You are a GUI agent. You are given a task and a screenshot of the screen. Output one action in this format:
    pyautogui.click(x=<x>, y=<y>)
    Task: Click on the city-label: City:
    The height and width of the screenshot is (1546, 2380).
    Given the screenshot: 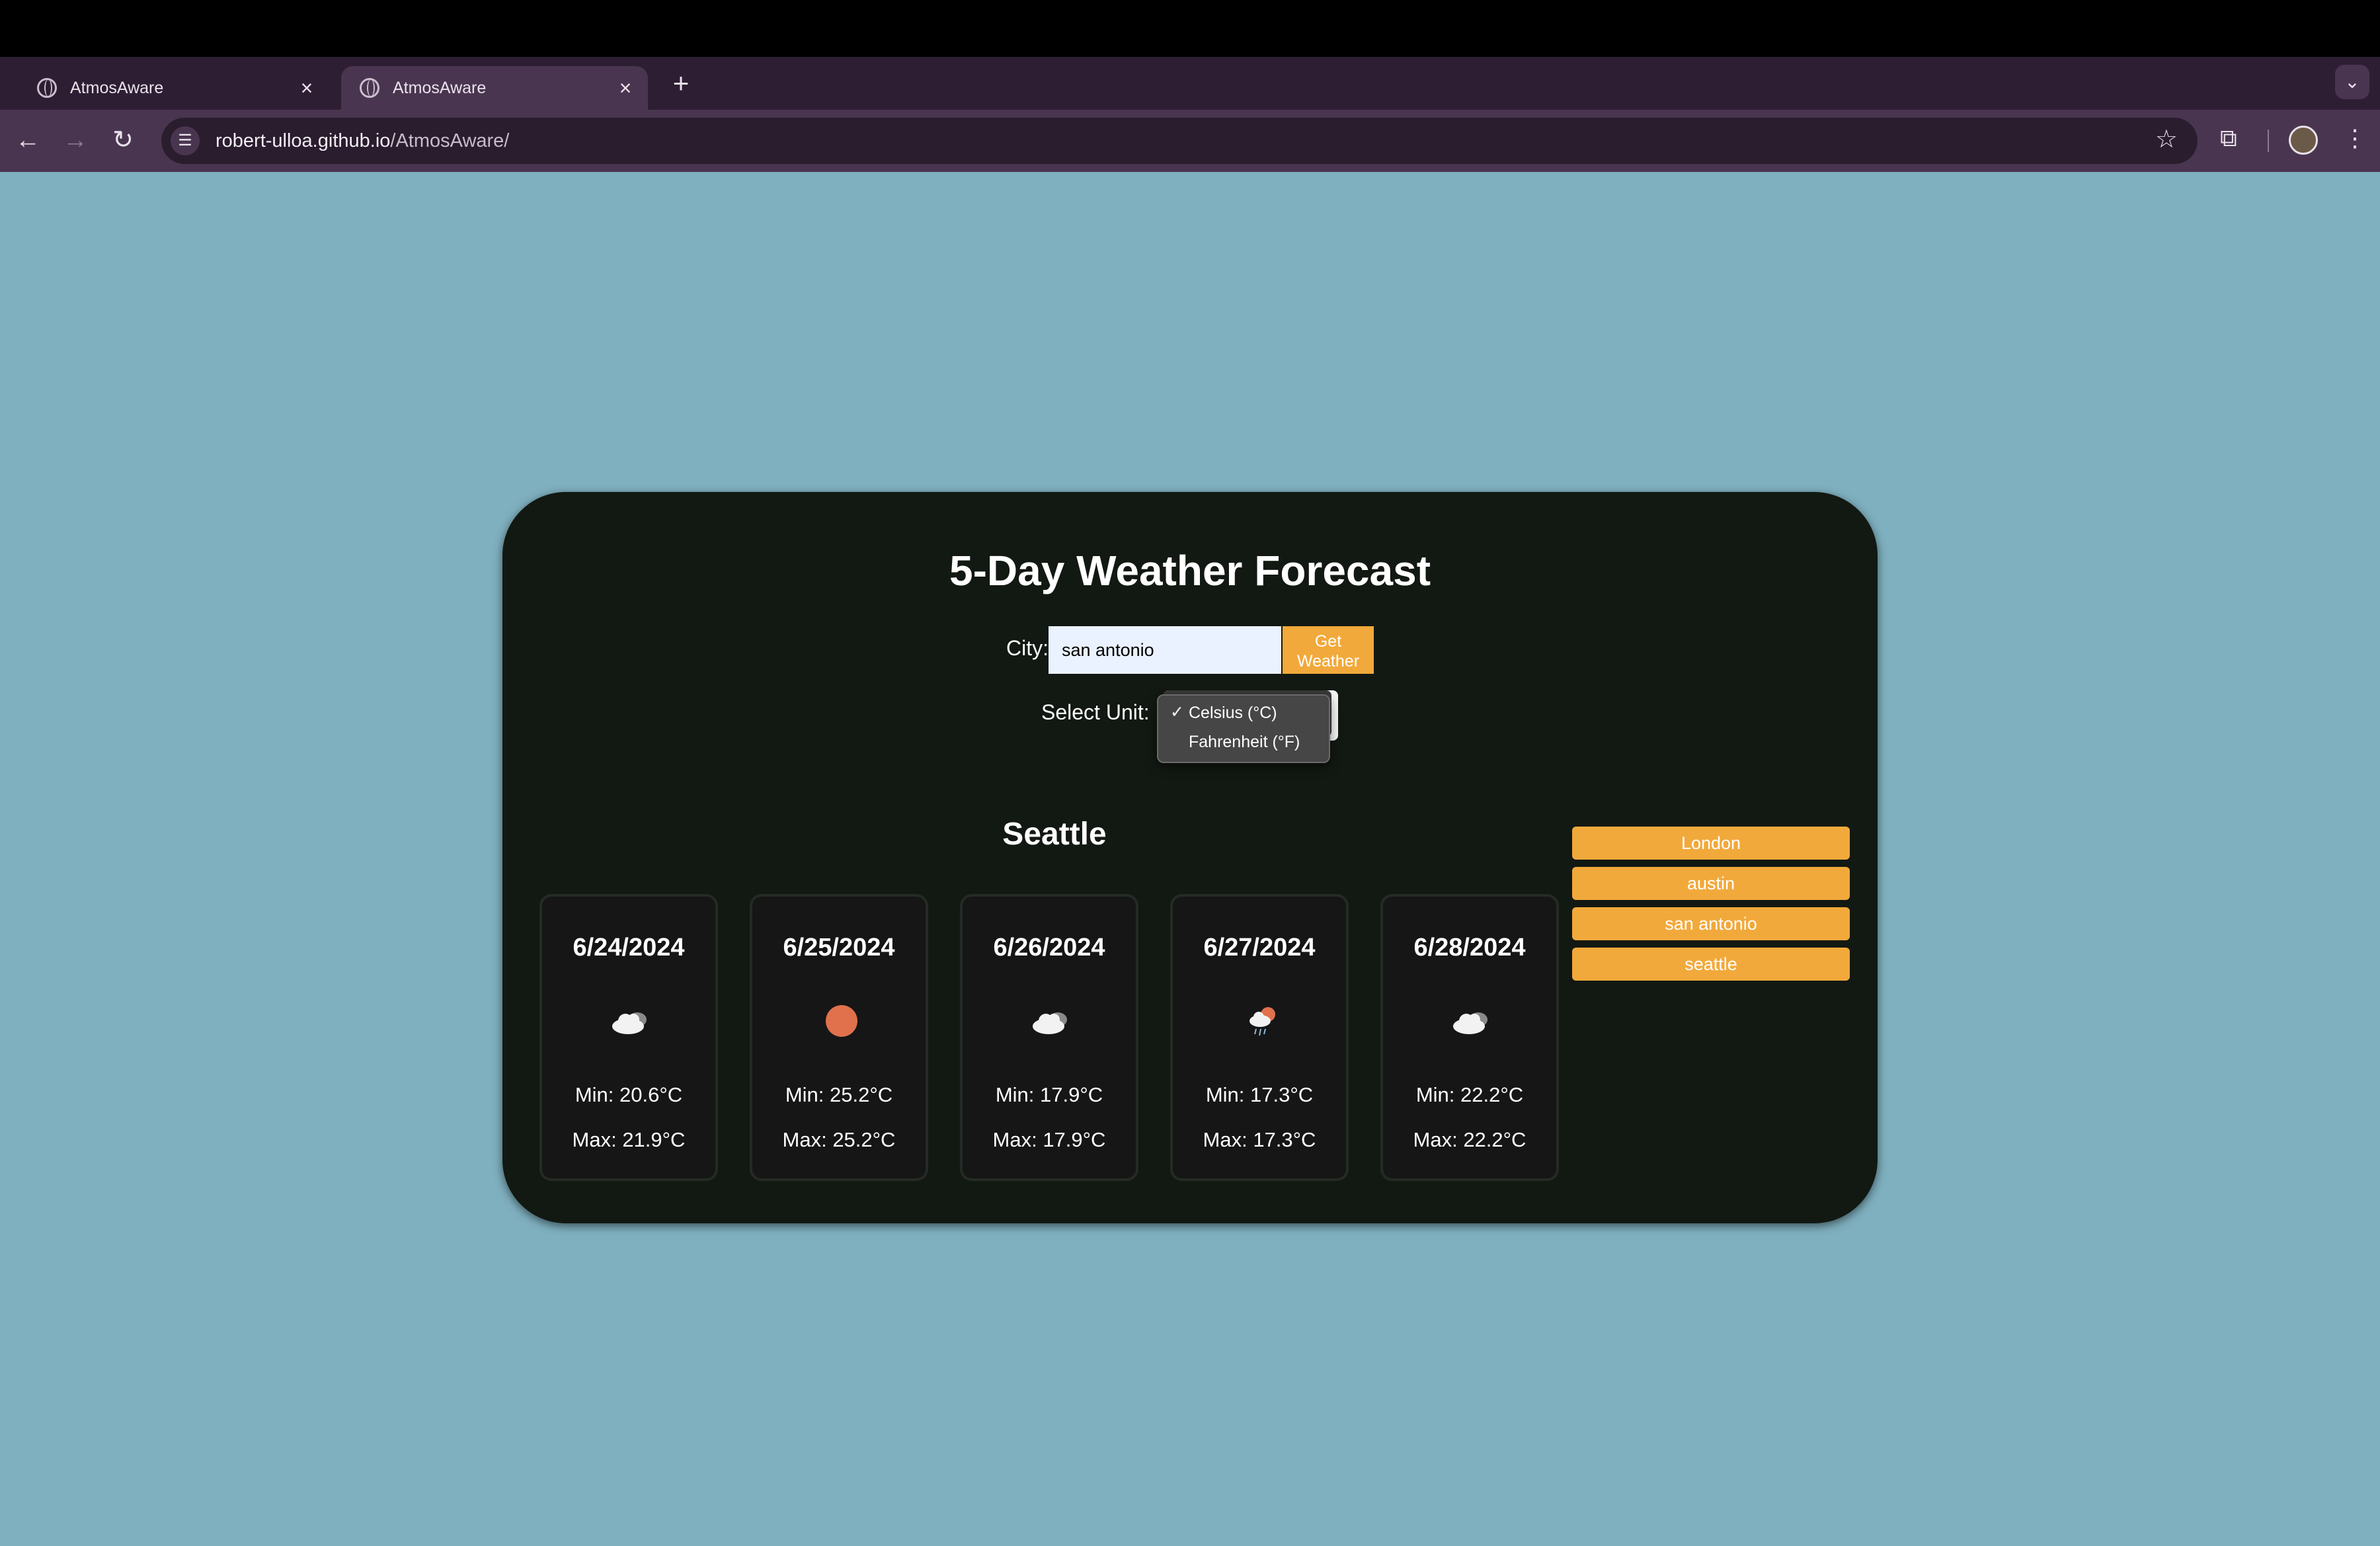 What is the action you would take?
    pyautogui.click(x=1027, y=648)
    